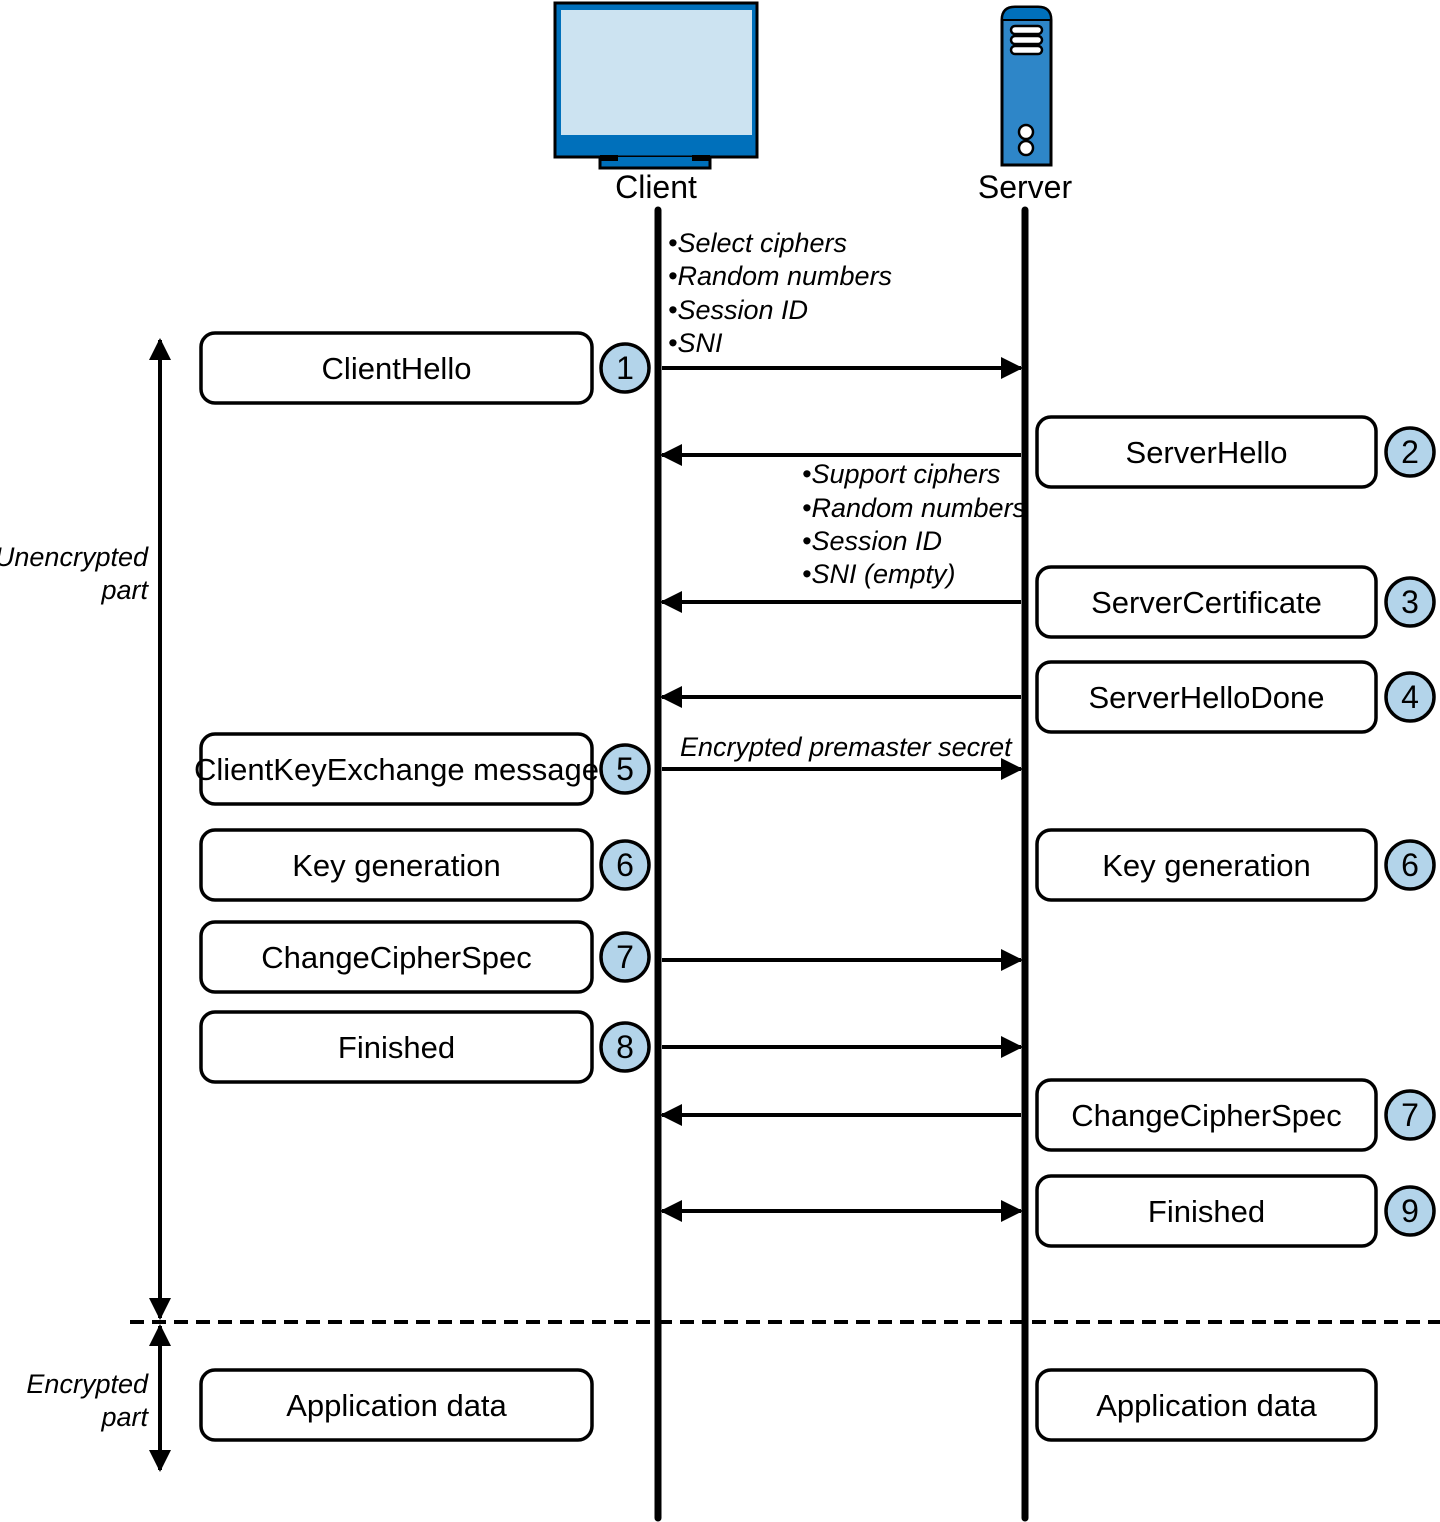 This screenshot has height=1522, width=1440. Describe the element at coordinates (1207, 452) in the screenshot. I see `step-label: ServerHello` at that location.